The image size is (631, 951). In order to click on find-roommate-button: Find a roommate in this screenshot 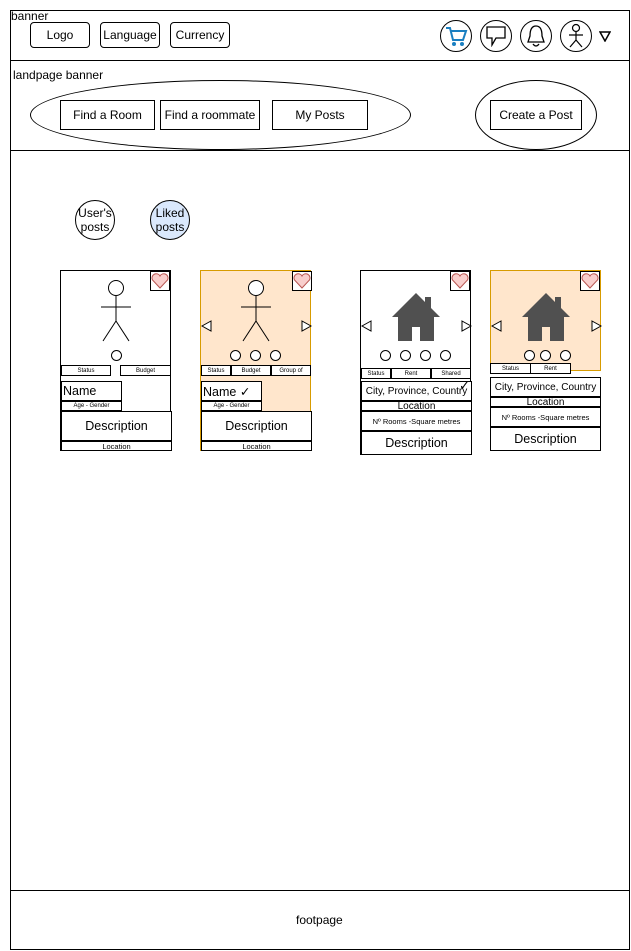, I will do `click(210, 115)`.